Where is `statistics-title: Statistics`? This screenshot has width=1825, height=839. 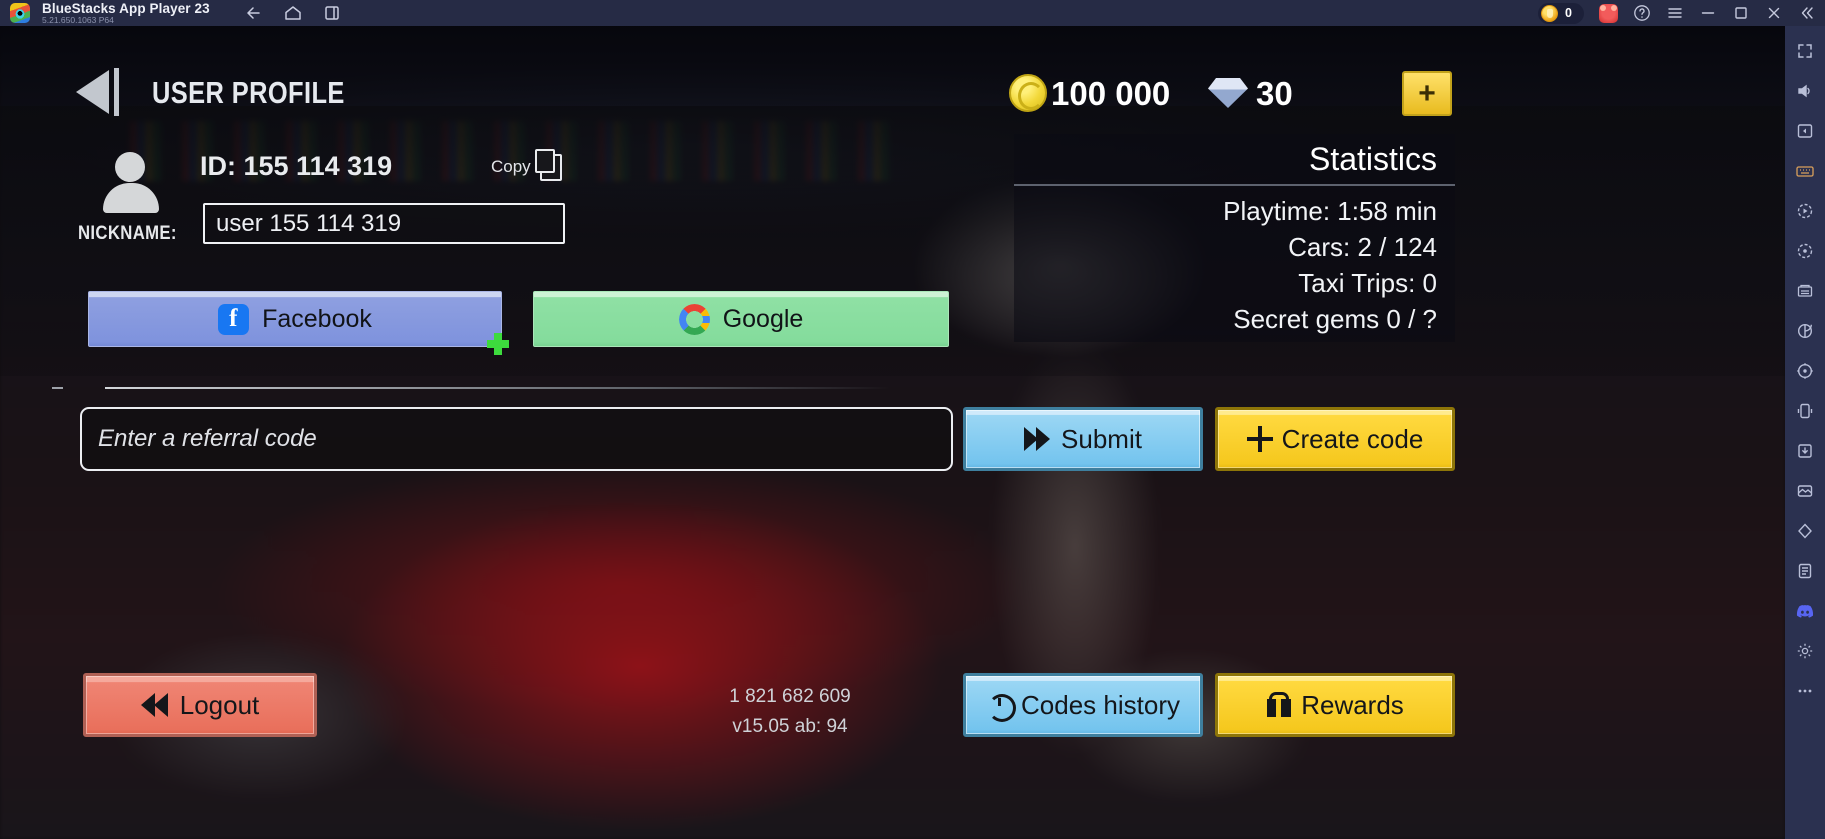 statistics-title: Statistics is located at coordinates (1234, 160).